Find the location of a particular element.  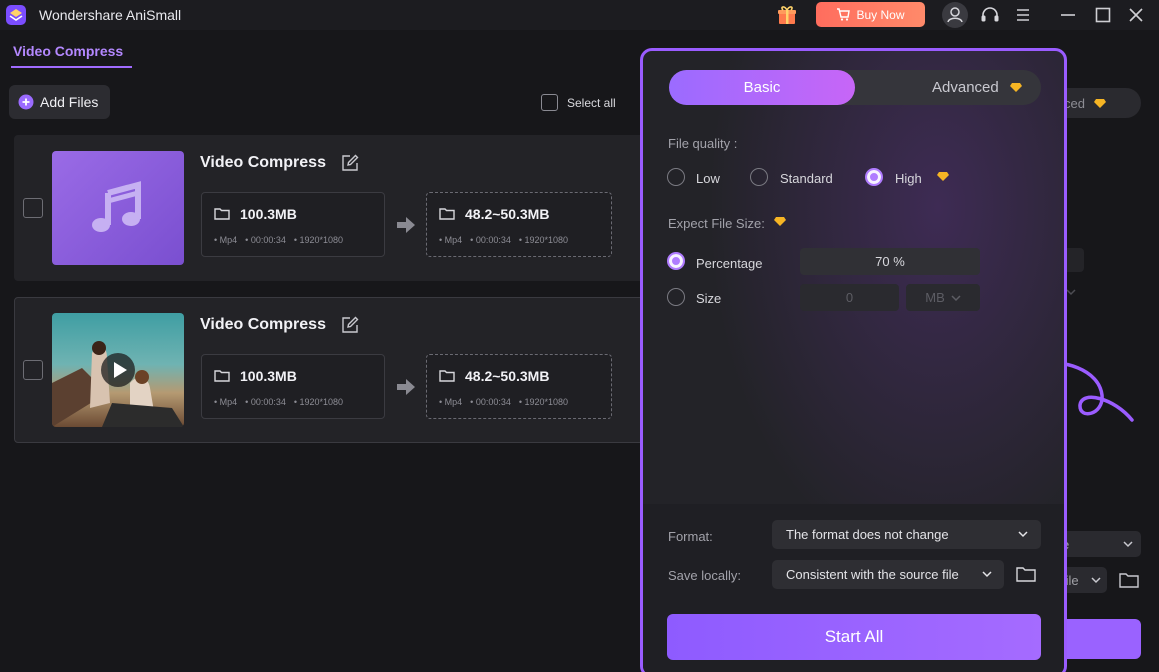

save-locally-value: Consistent with the source file is located at coordinates (872, 574).